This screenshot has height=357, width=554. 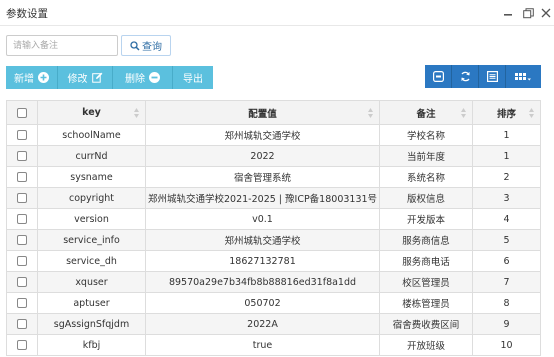 I want to click on cell-remark: 服务商电话, so click(x=426, y=261).